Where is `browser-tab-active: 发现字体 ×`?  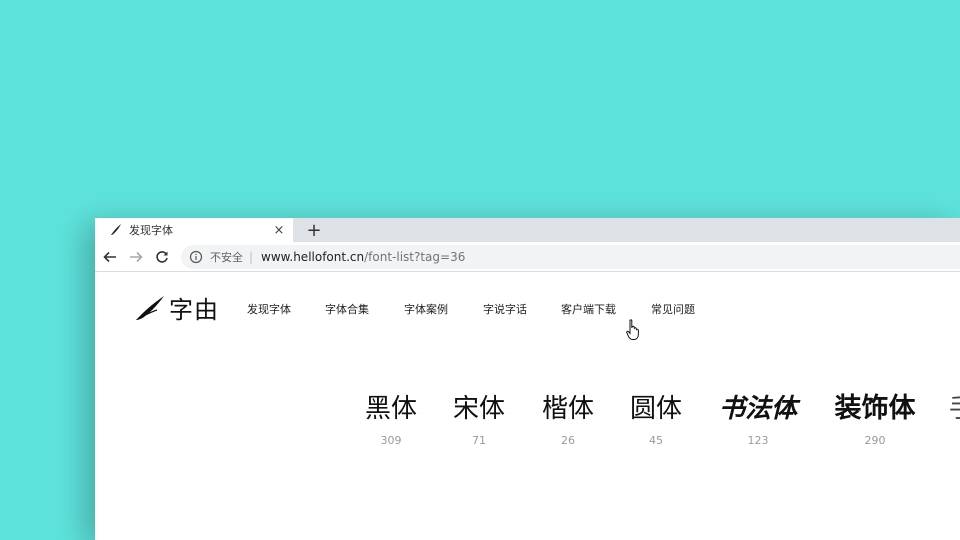 browser-tab-active: 发现字体 × is located at coordinates (194, 230).